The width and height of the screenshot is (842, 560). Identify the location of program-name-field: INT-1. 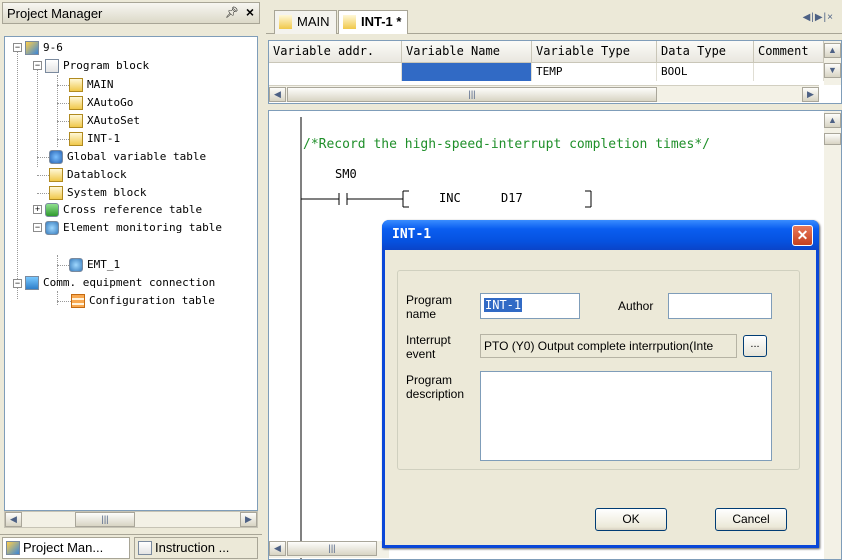
(530, 306).